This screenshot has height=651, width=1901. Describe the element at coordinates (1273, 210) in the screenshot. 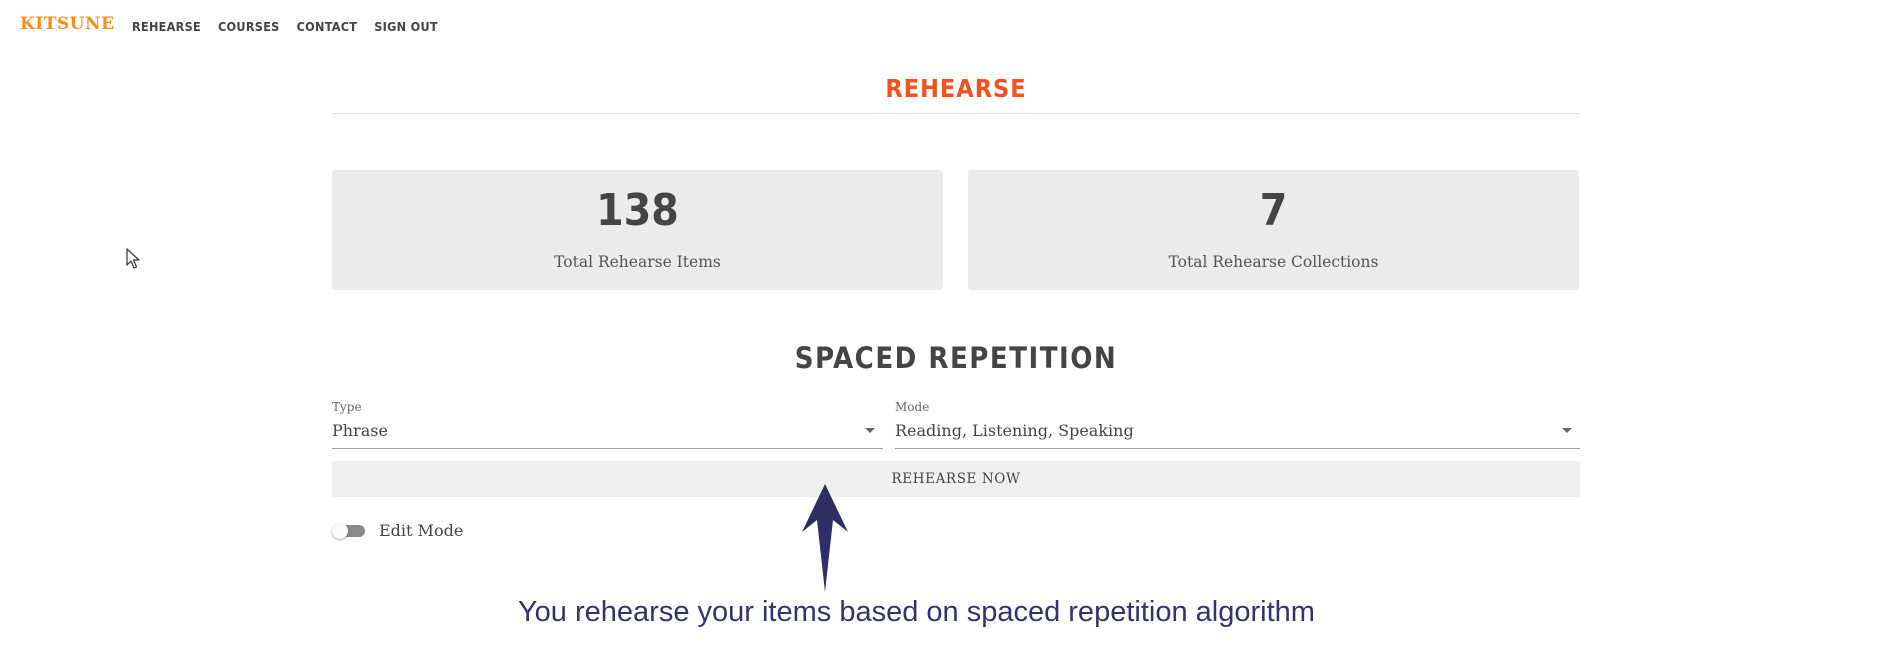

I see `stat-value-total-collections: 7` at that location.